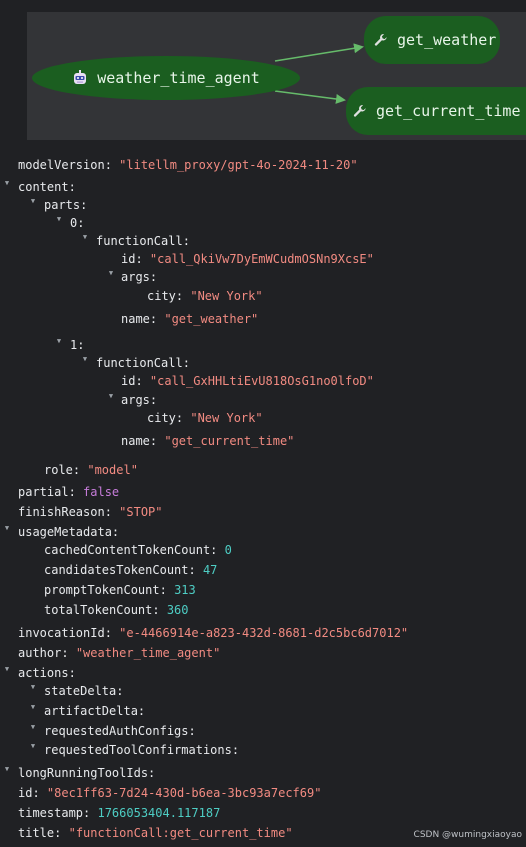 The image size is (526, 847). I want to click on total-token-count-row: totalTokenCount: 360, so click(116, 610).